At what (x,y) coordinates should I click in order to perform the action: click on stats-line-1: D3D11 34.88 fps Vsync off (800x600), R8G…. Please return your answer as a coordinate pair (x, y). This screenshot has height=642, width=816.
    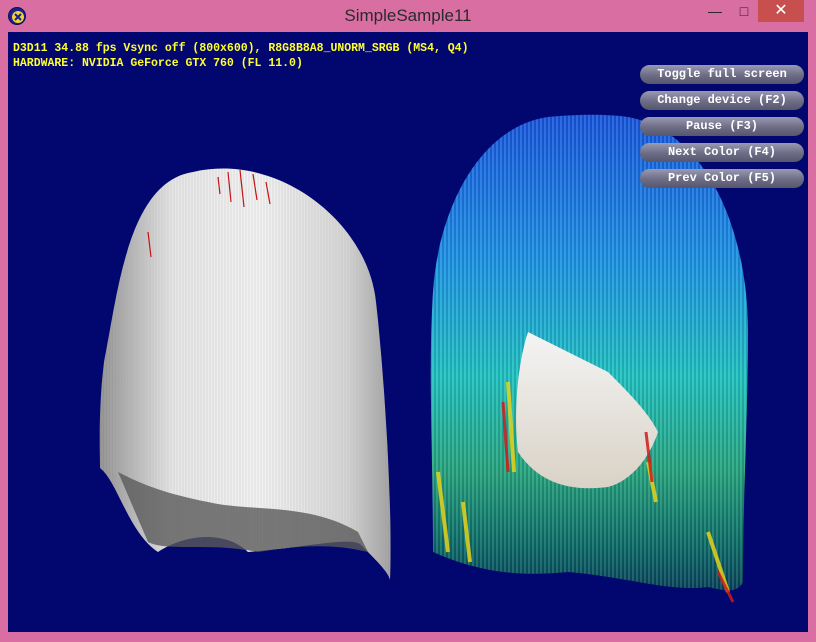
    Looking at the image, I should click on (241, 48).